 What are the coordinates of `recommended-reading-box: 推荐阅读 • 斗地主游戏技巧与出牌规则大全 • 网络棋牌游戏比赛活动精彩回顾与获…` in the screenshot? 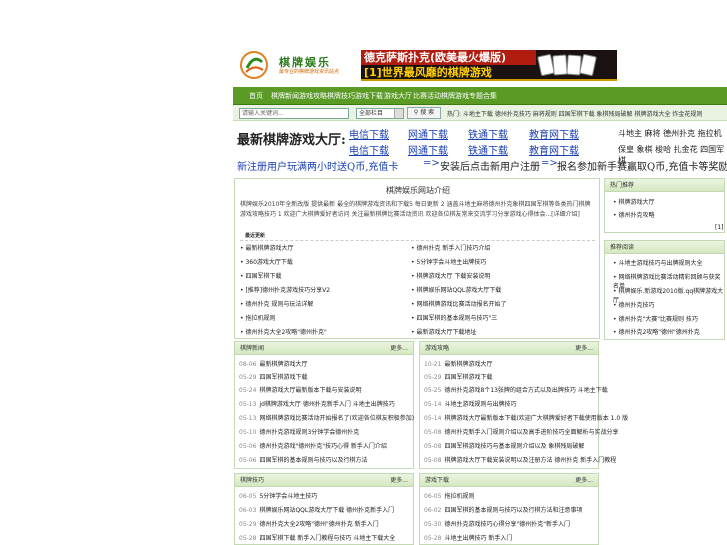 It's located at (664, 290).